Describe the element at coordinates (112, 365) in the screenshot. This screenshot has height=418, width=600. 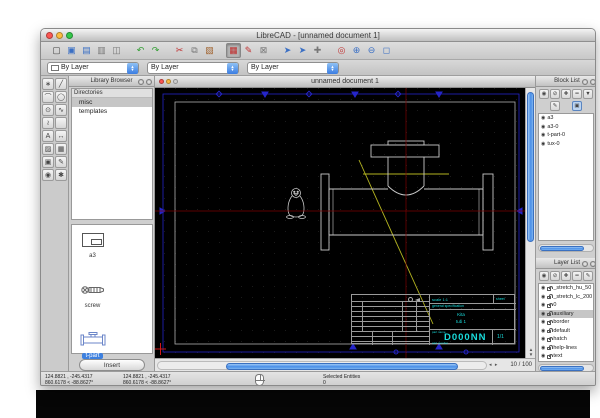
I see `insert-button: Insert` at that location.